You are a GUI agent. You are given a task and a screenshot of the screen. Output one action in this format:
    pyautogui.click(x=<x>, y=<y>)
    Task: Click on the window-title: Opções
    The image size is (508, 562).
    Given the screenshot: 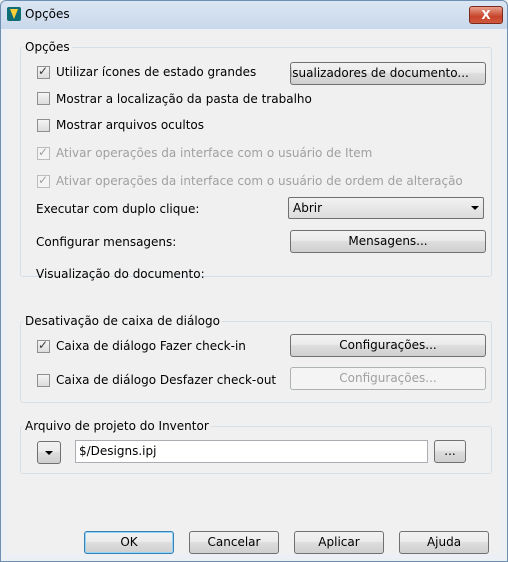 What is the action you would take?
    pyautogui.click(x=47, y=14)
    